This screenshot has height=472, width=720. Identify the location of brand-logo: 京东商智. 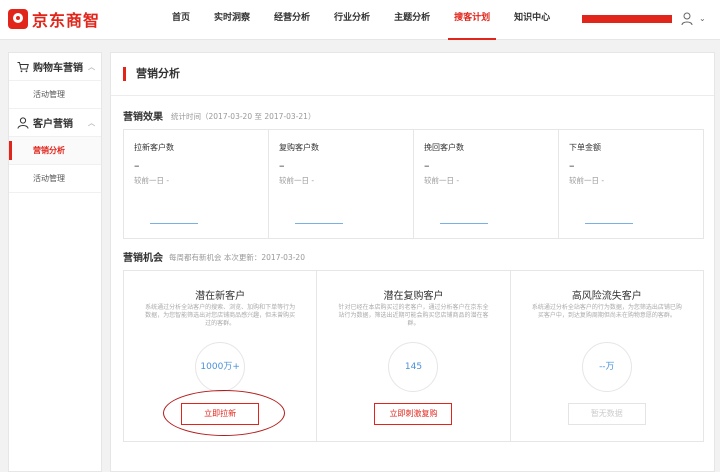
(54, 19).